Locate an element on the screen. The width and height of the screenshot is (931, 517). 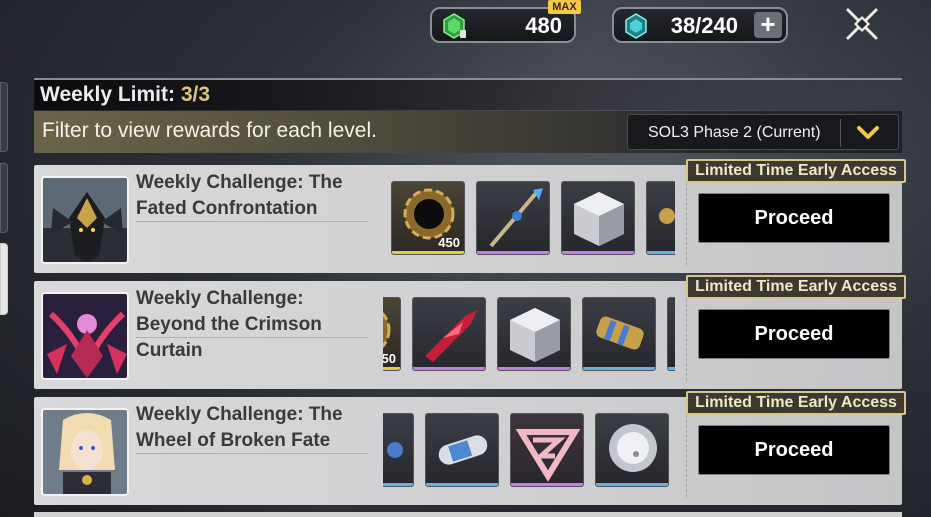
crystal-resource: 38/240 + is located at coordinates (700, 25).